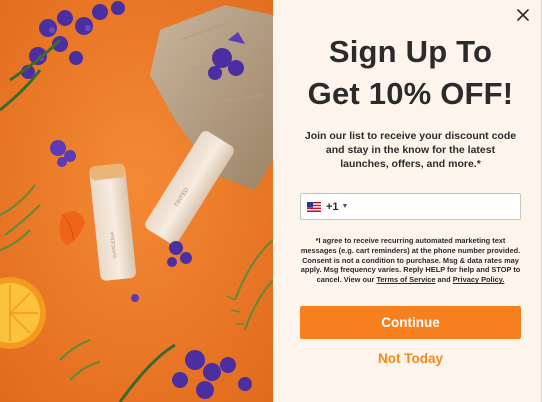  What do you see at coordinates (410, 359) in the screenshot?
I see `not-today-button: Not Today` at bounding box center [410, 359].